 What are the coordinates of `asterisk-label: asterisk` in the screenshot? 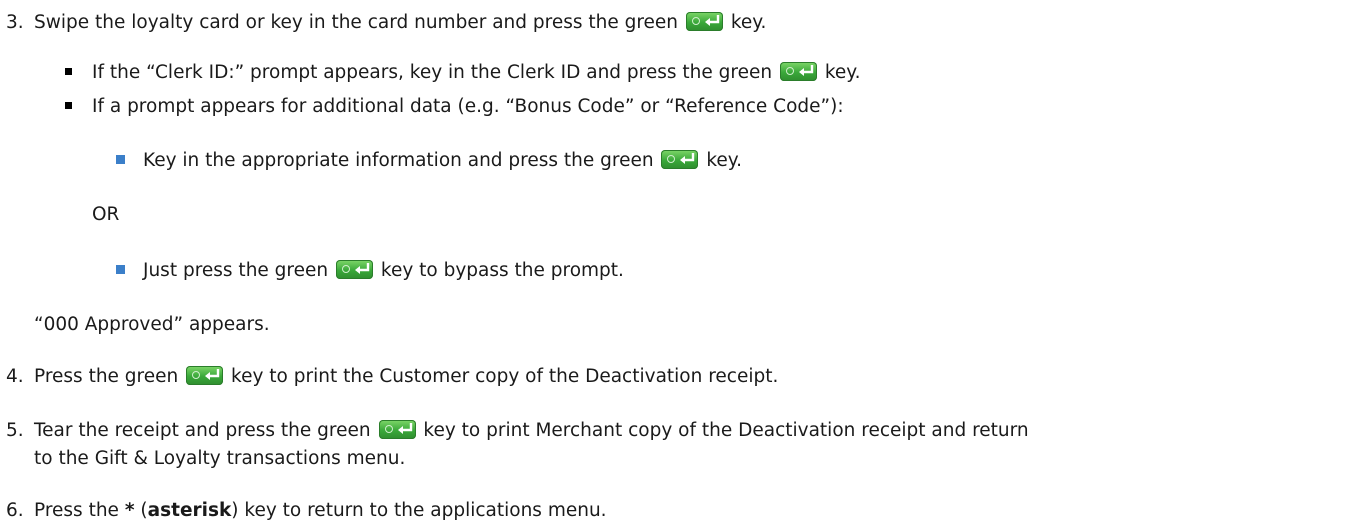 It's located at (189, 510).